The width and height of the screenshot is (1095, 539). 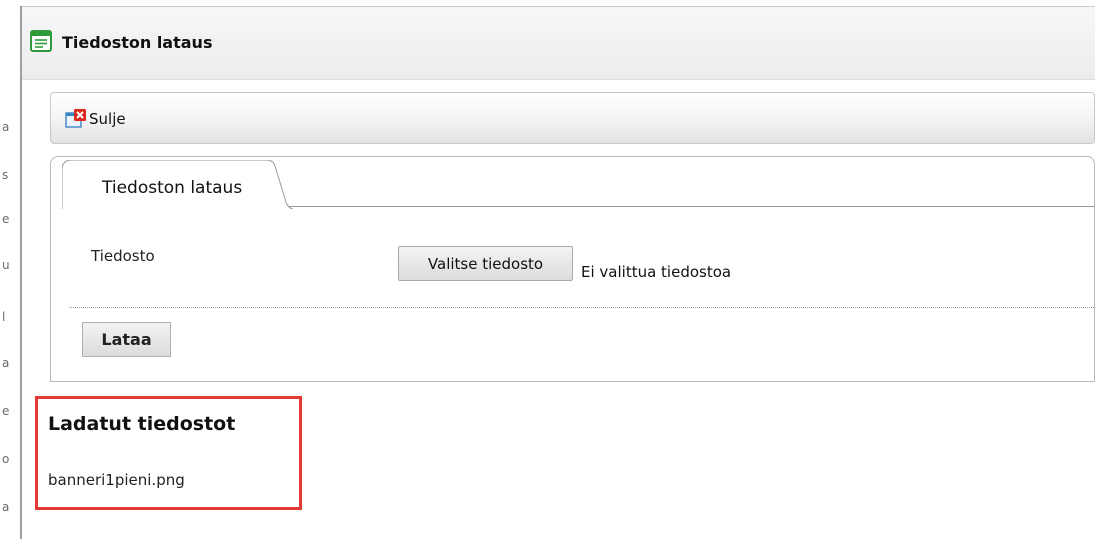 I want to click on toolbar: Sulje, so click(x=572, y=118).